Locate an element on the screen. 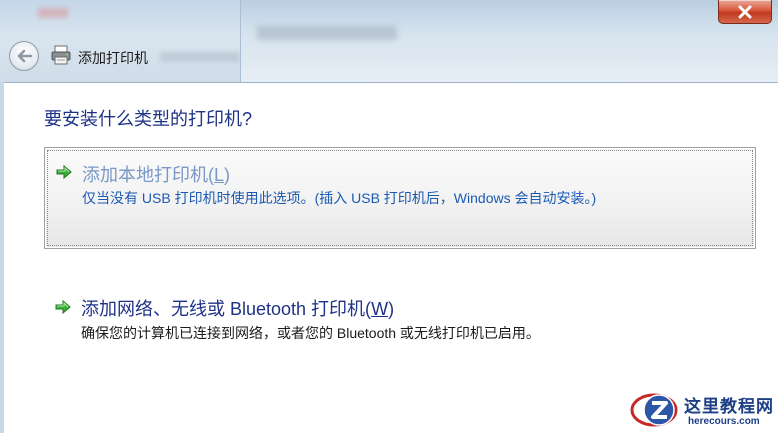  option-title: 添加网络、无线或 Bluetooth 打印机(W) is located at coordinates (237, 308).